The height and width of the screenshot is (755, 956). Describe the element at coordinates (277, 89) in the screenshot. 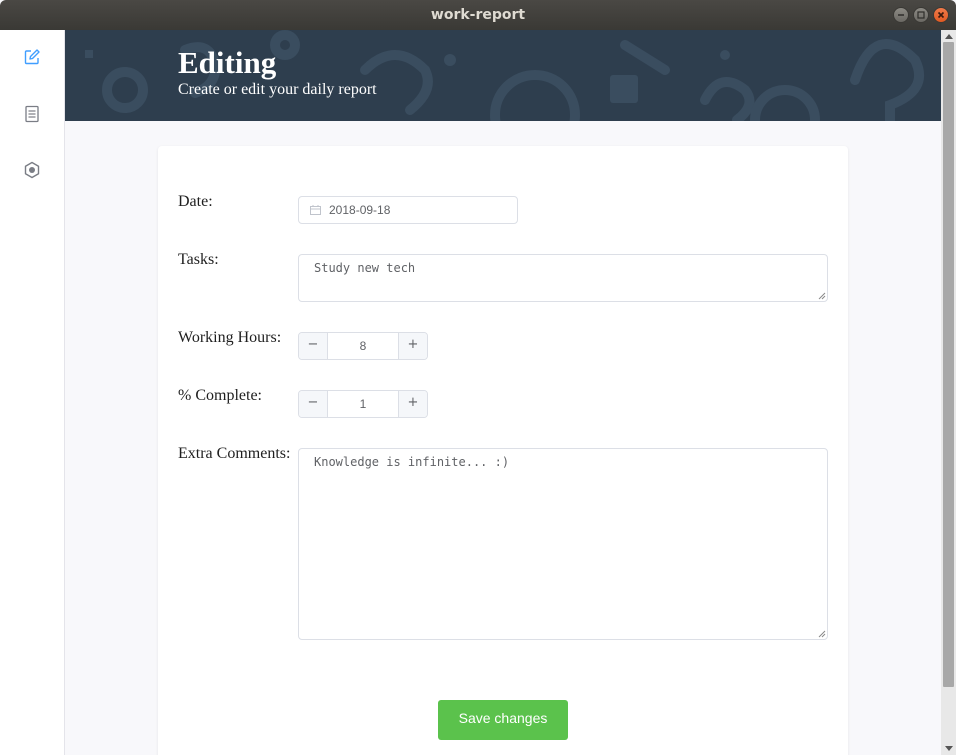

I see `page-subtitle: Create or edit your daily report` at that location.